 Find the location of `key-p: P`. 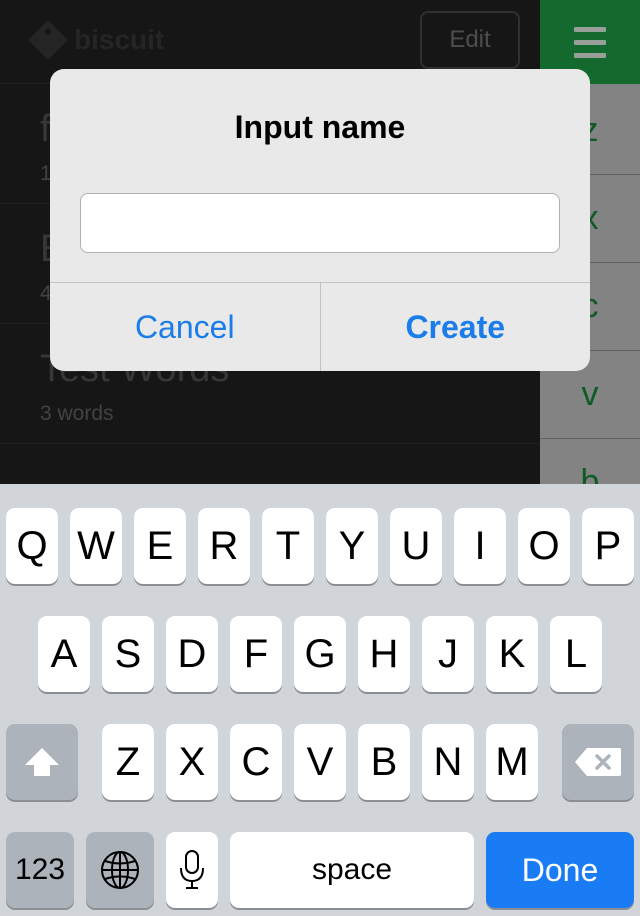

key-p: P is located at coordinates (608, 546).